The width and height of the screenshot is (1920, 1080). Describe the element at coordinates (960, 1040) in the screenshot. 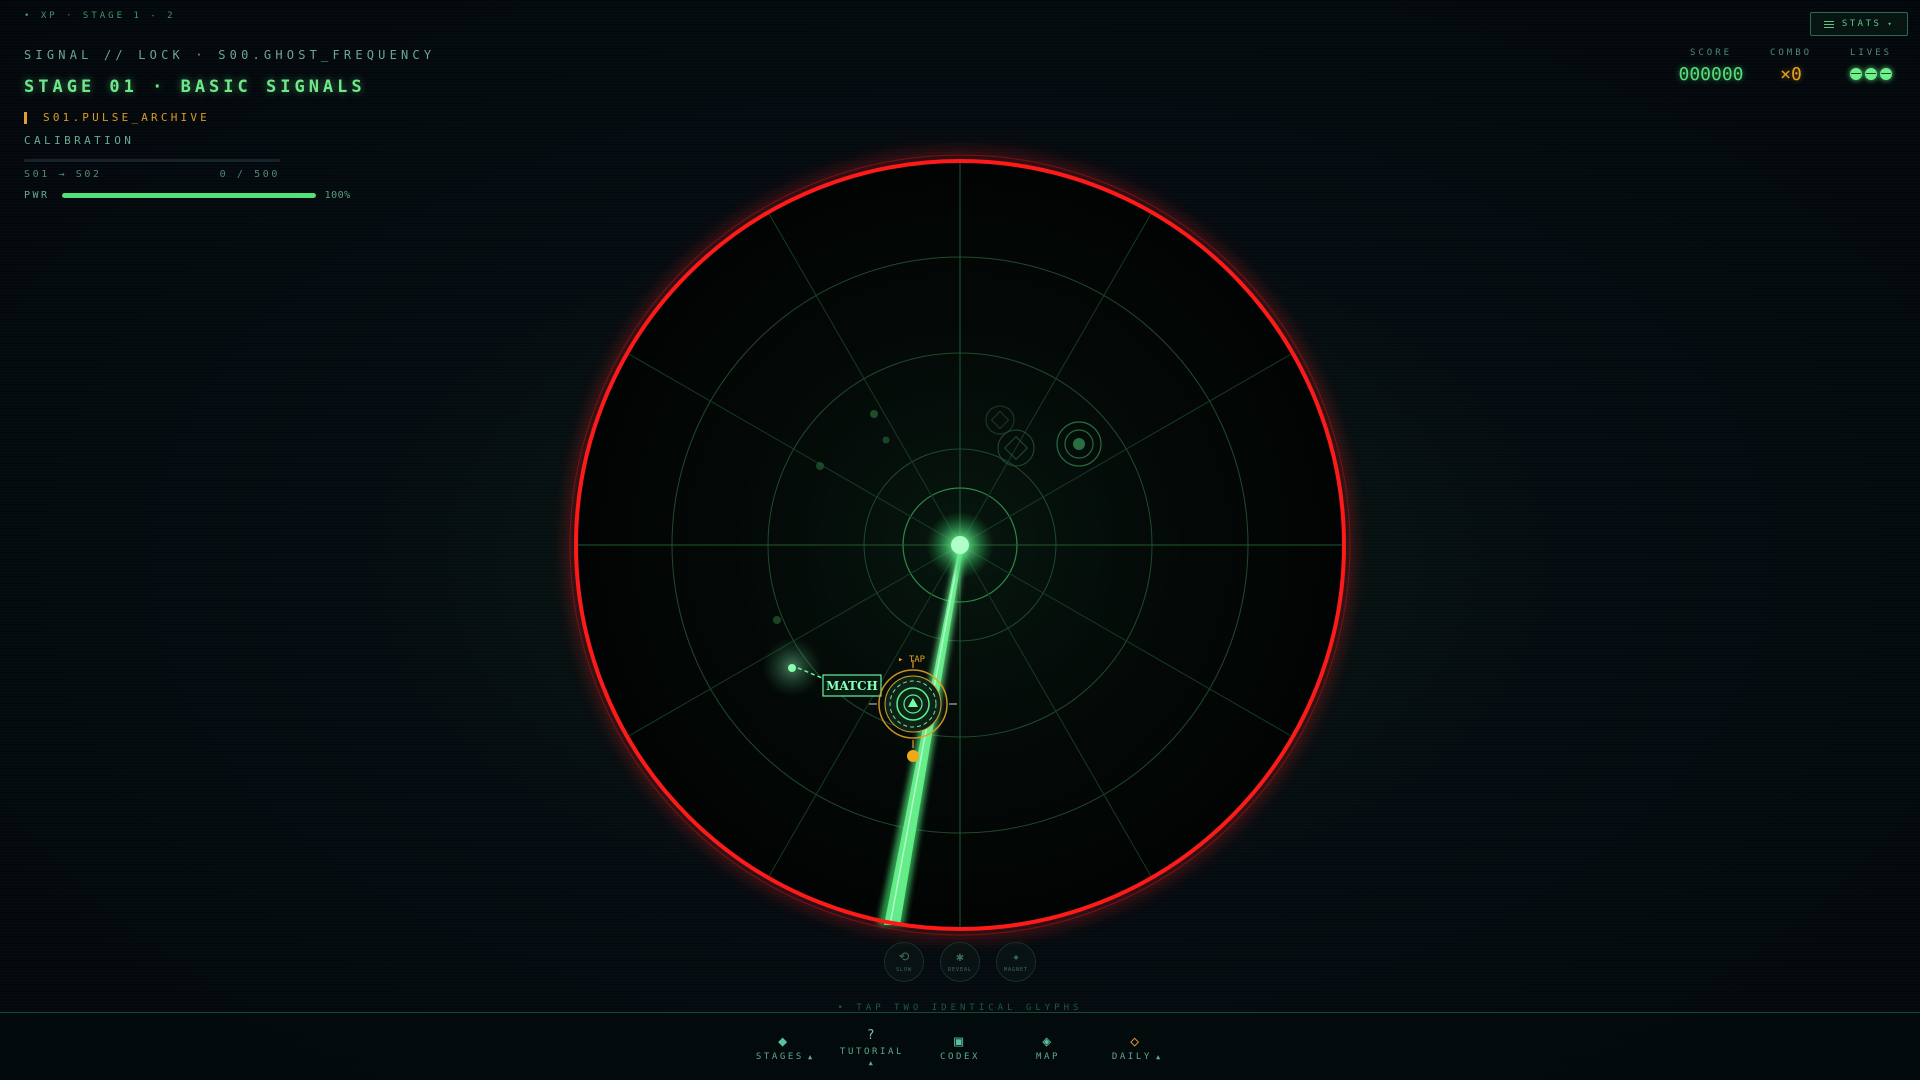

I see `codex-icon: ▣` at that location.